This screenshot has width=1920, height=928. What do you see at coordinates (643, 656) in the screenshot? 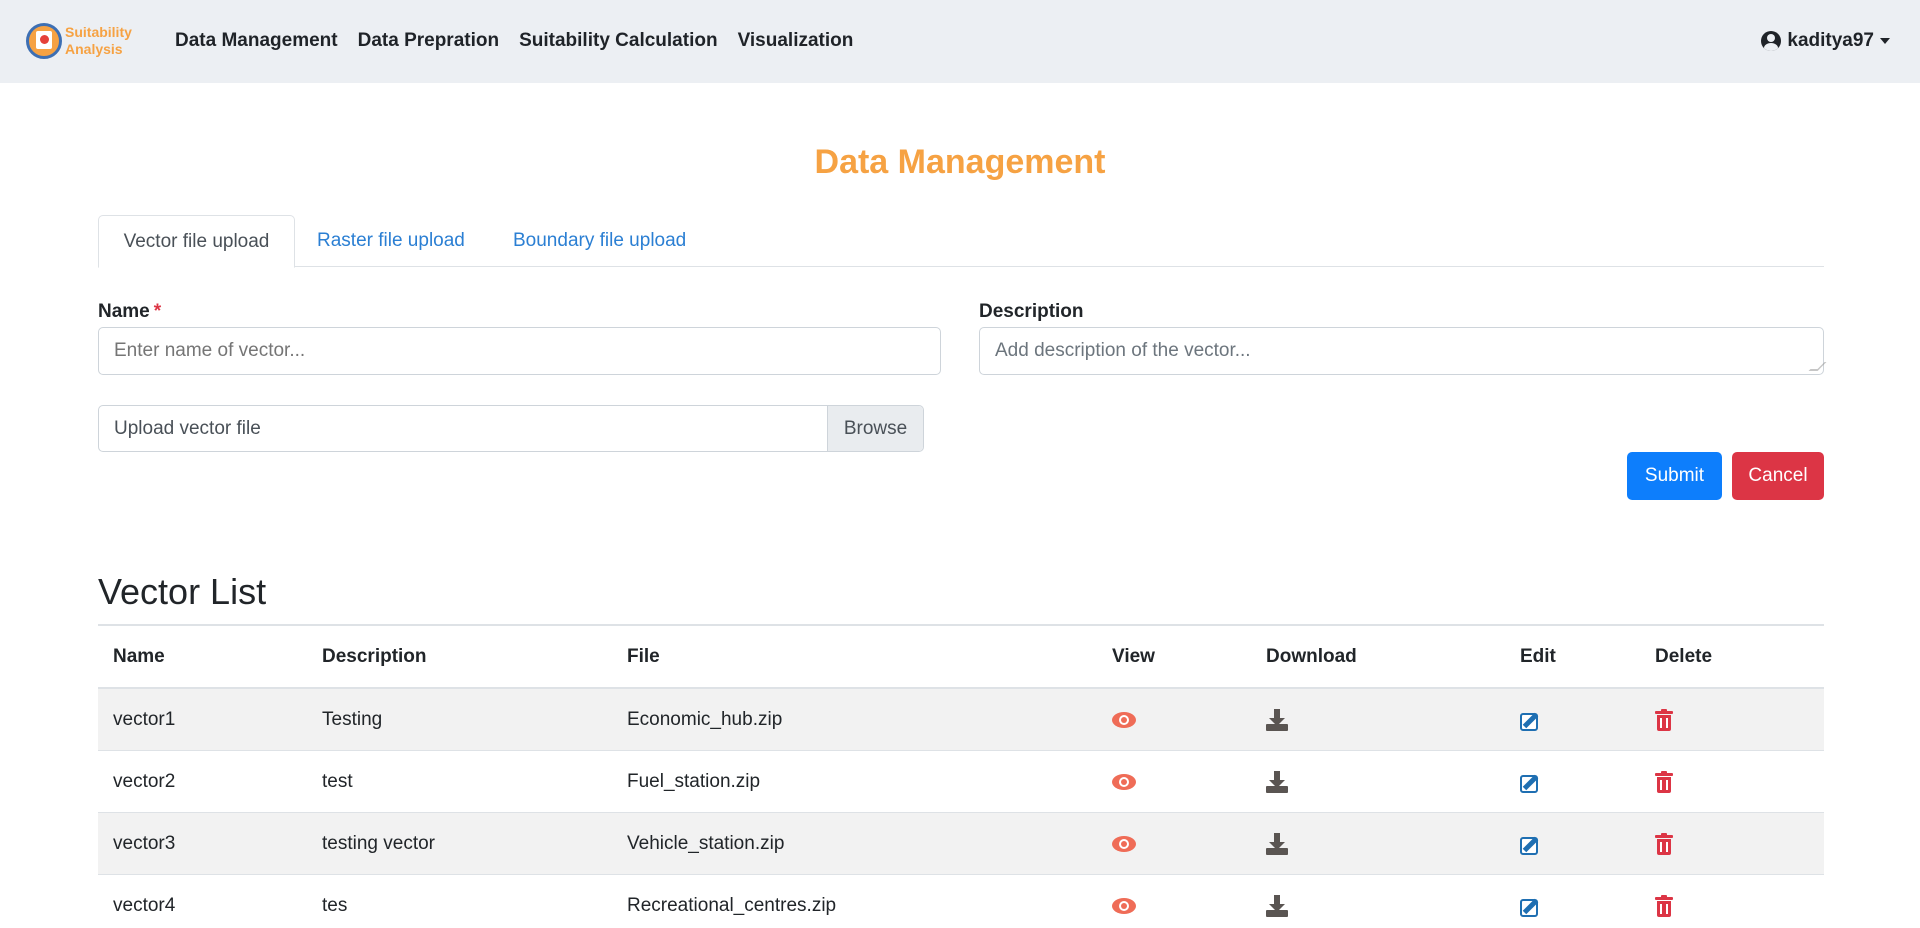
I see `column-header-file: File` at bounding box center [643, 656].